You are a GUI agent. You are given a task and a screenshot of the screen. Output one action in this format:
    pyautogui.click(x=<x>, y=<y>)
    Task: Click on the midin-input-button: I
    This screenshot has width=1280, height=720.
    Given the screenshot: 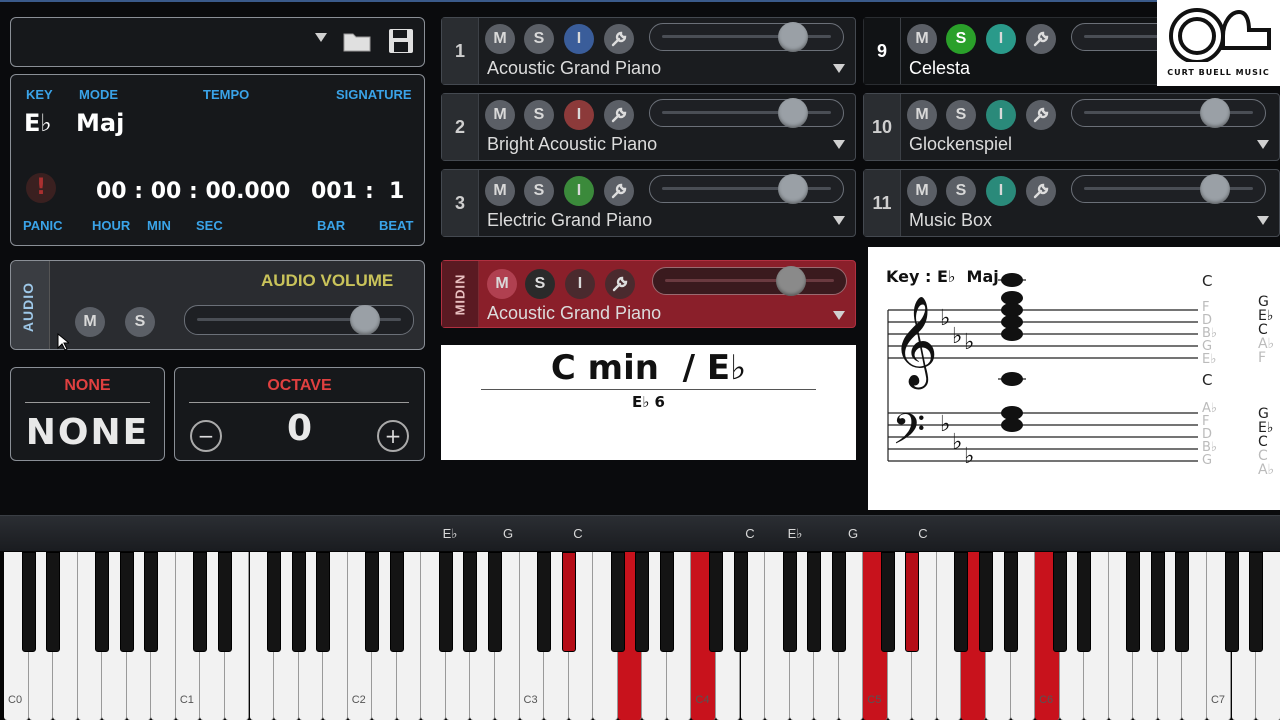 What is the action you would take?
    pyautogui.click(x=580, y=284)
    